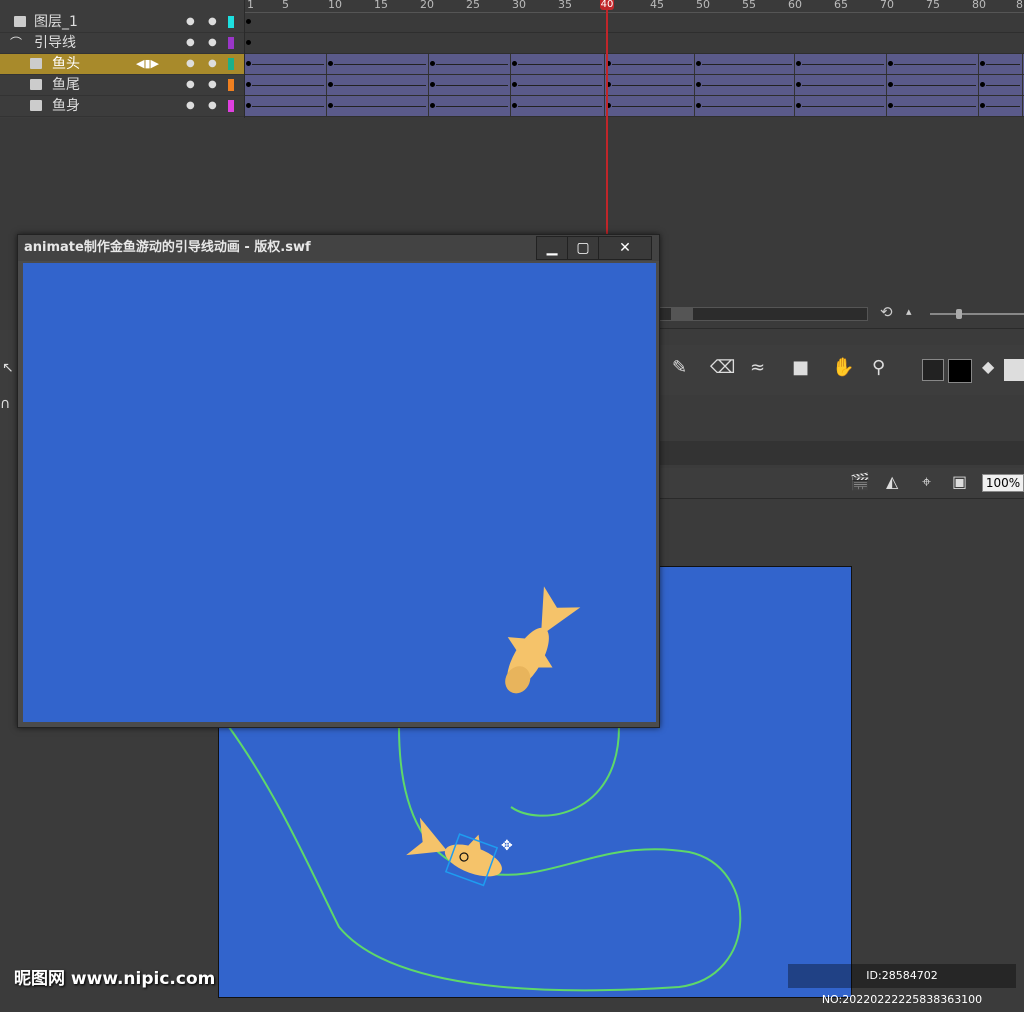 The image size is (1024, 1012). I want to click on eraser-icon: ⌫, so click(722, 367).